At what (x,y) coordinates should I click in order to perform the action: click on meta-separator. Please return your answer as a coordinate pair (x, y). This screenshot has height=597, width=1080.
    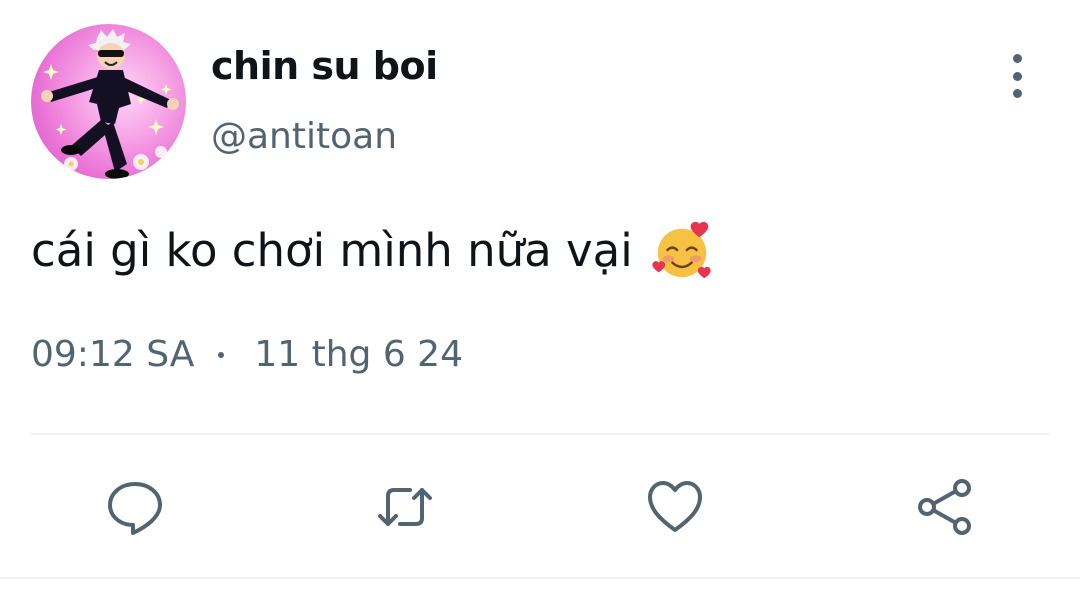
    Looking at the image, I should click on (221, 354).